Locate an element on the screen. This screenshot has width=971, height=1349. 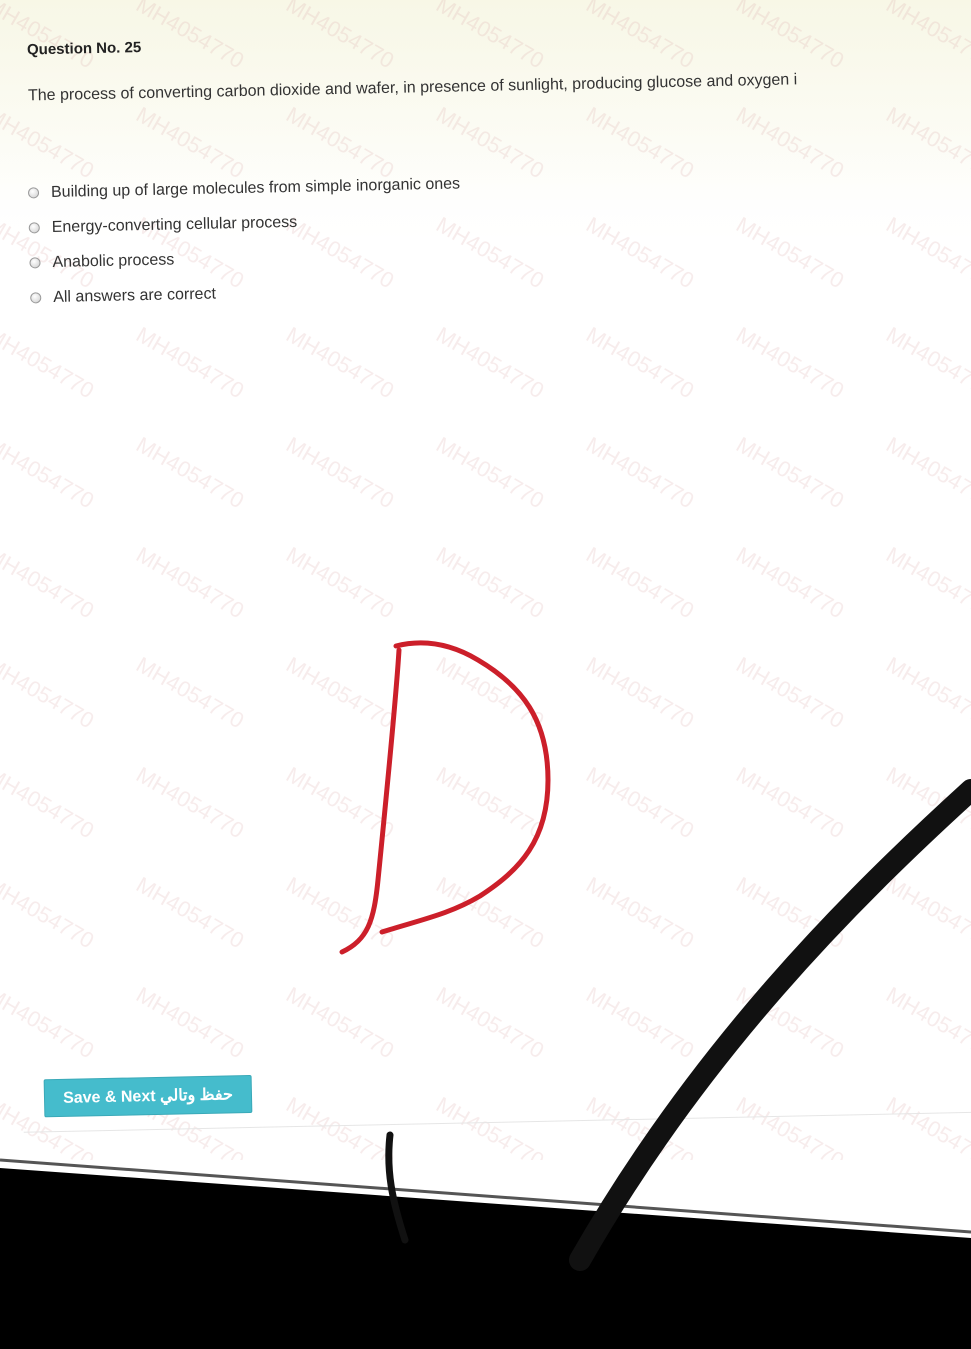
option-c-label: Anabolic process is located at coordinates (113, 260).